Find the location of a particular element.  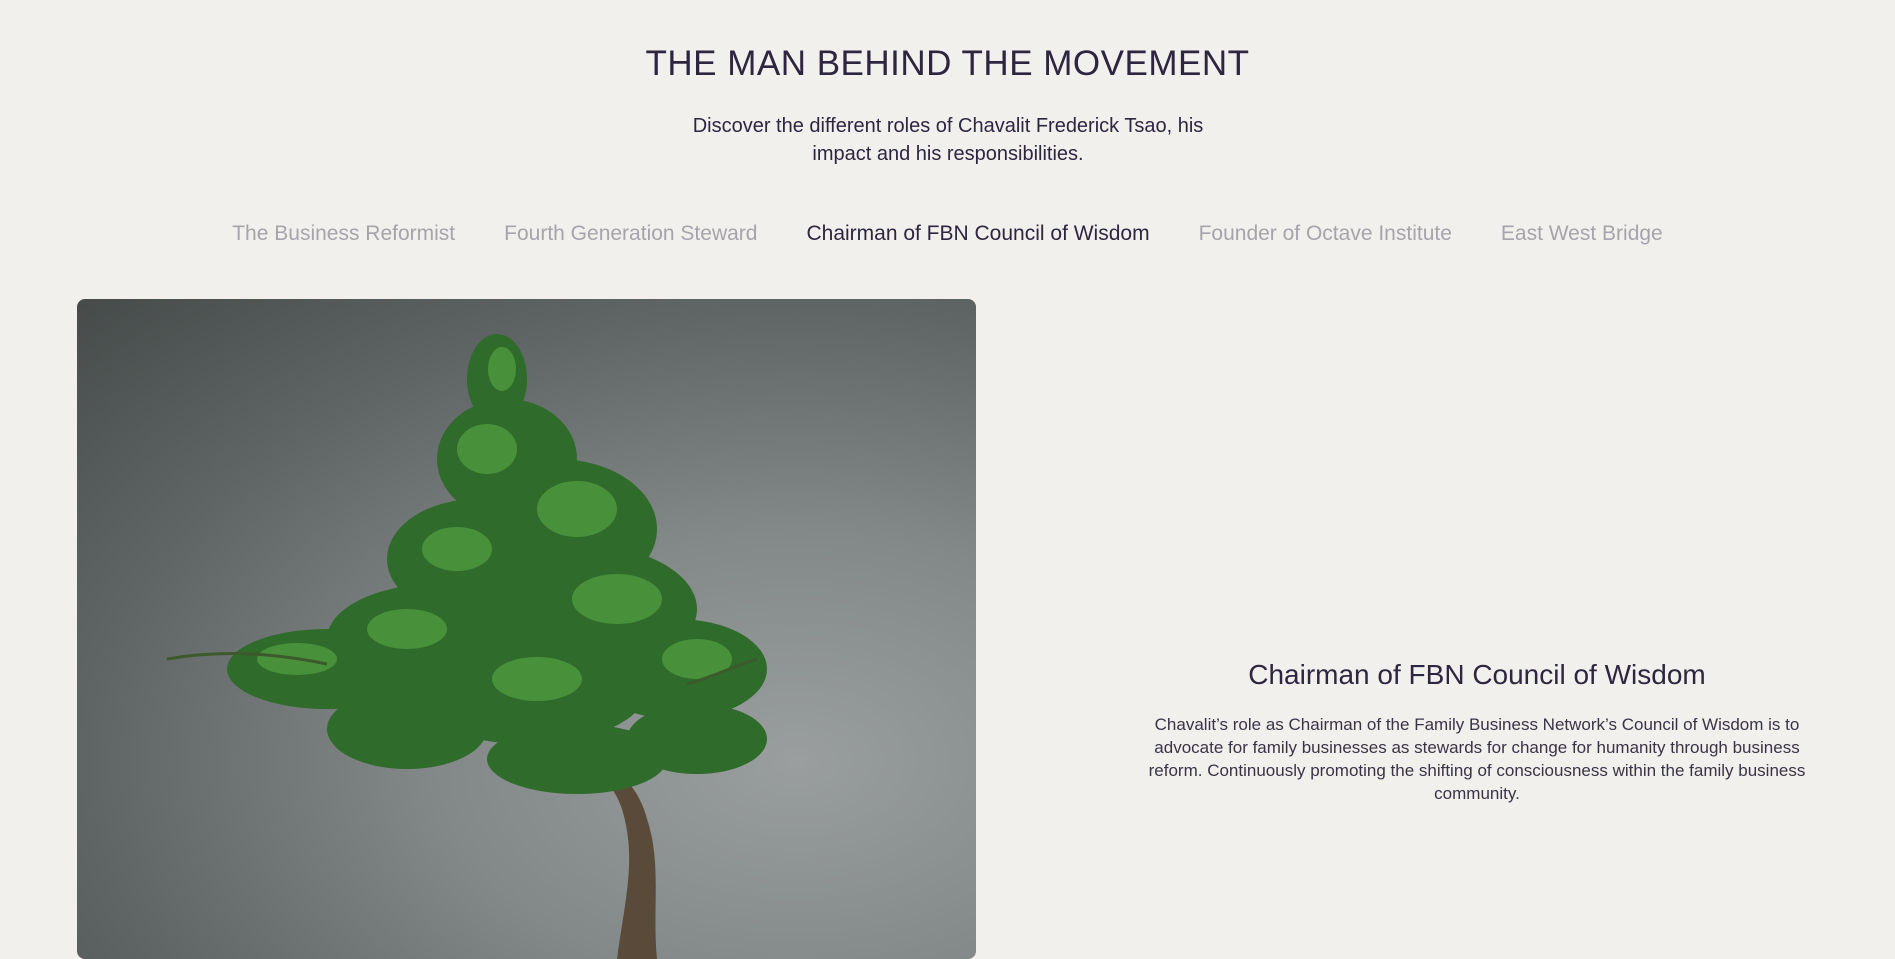

tab-business-reformist: The Business Reformist is located at coordinates (343, 234).